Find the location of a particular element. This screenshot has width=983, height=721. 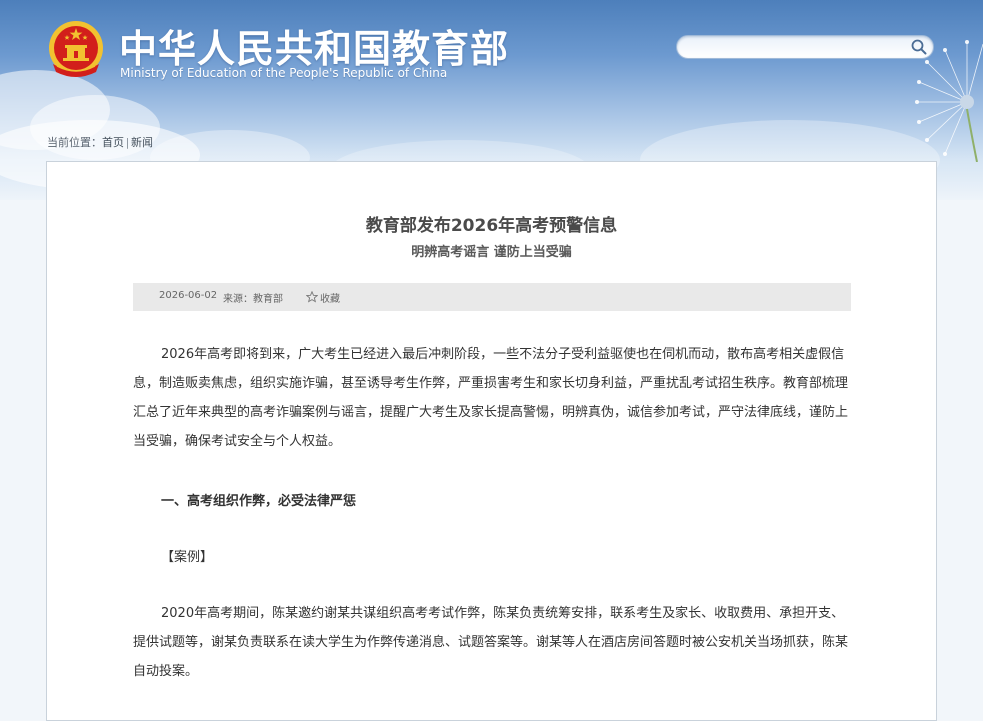

site-title: 中华人民共和国教育部 is located at coordinates (314, 50).